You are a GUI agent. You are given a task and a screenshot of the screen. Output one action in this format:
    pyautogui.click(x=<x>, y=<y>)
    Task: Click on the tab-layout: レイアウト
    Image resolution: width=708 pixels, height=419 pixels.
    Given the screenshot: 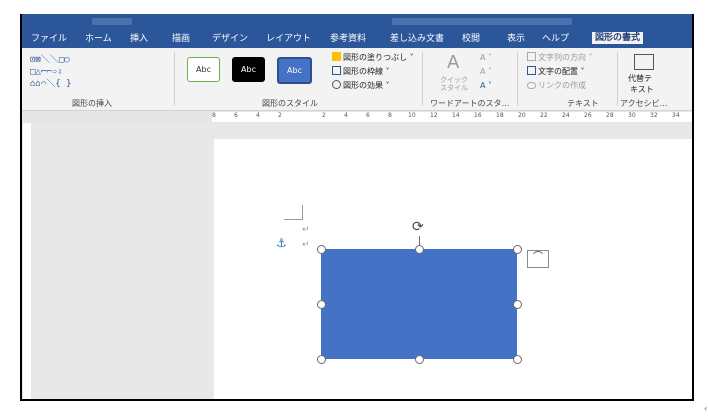 What is the action you would take?
    pyautogui.click(x=288, y=39)
    